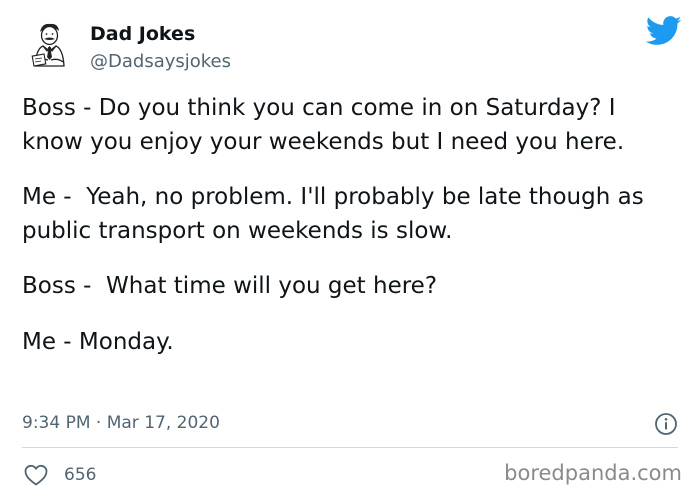 The height and width of the screenshot is (502, 700). Describe the element at coordinates (350, 424) in the screenshot. I see `meta-row: 9:34 PM · Mar 17, 2020` at that location.